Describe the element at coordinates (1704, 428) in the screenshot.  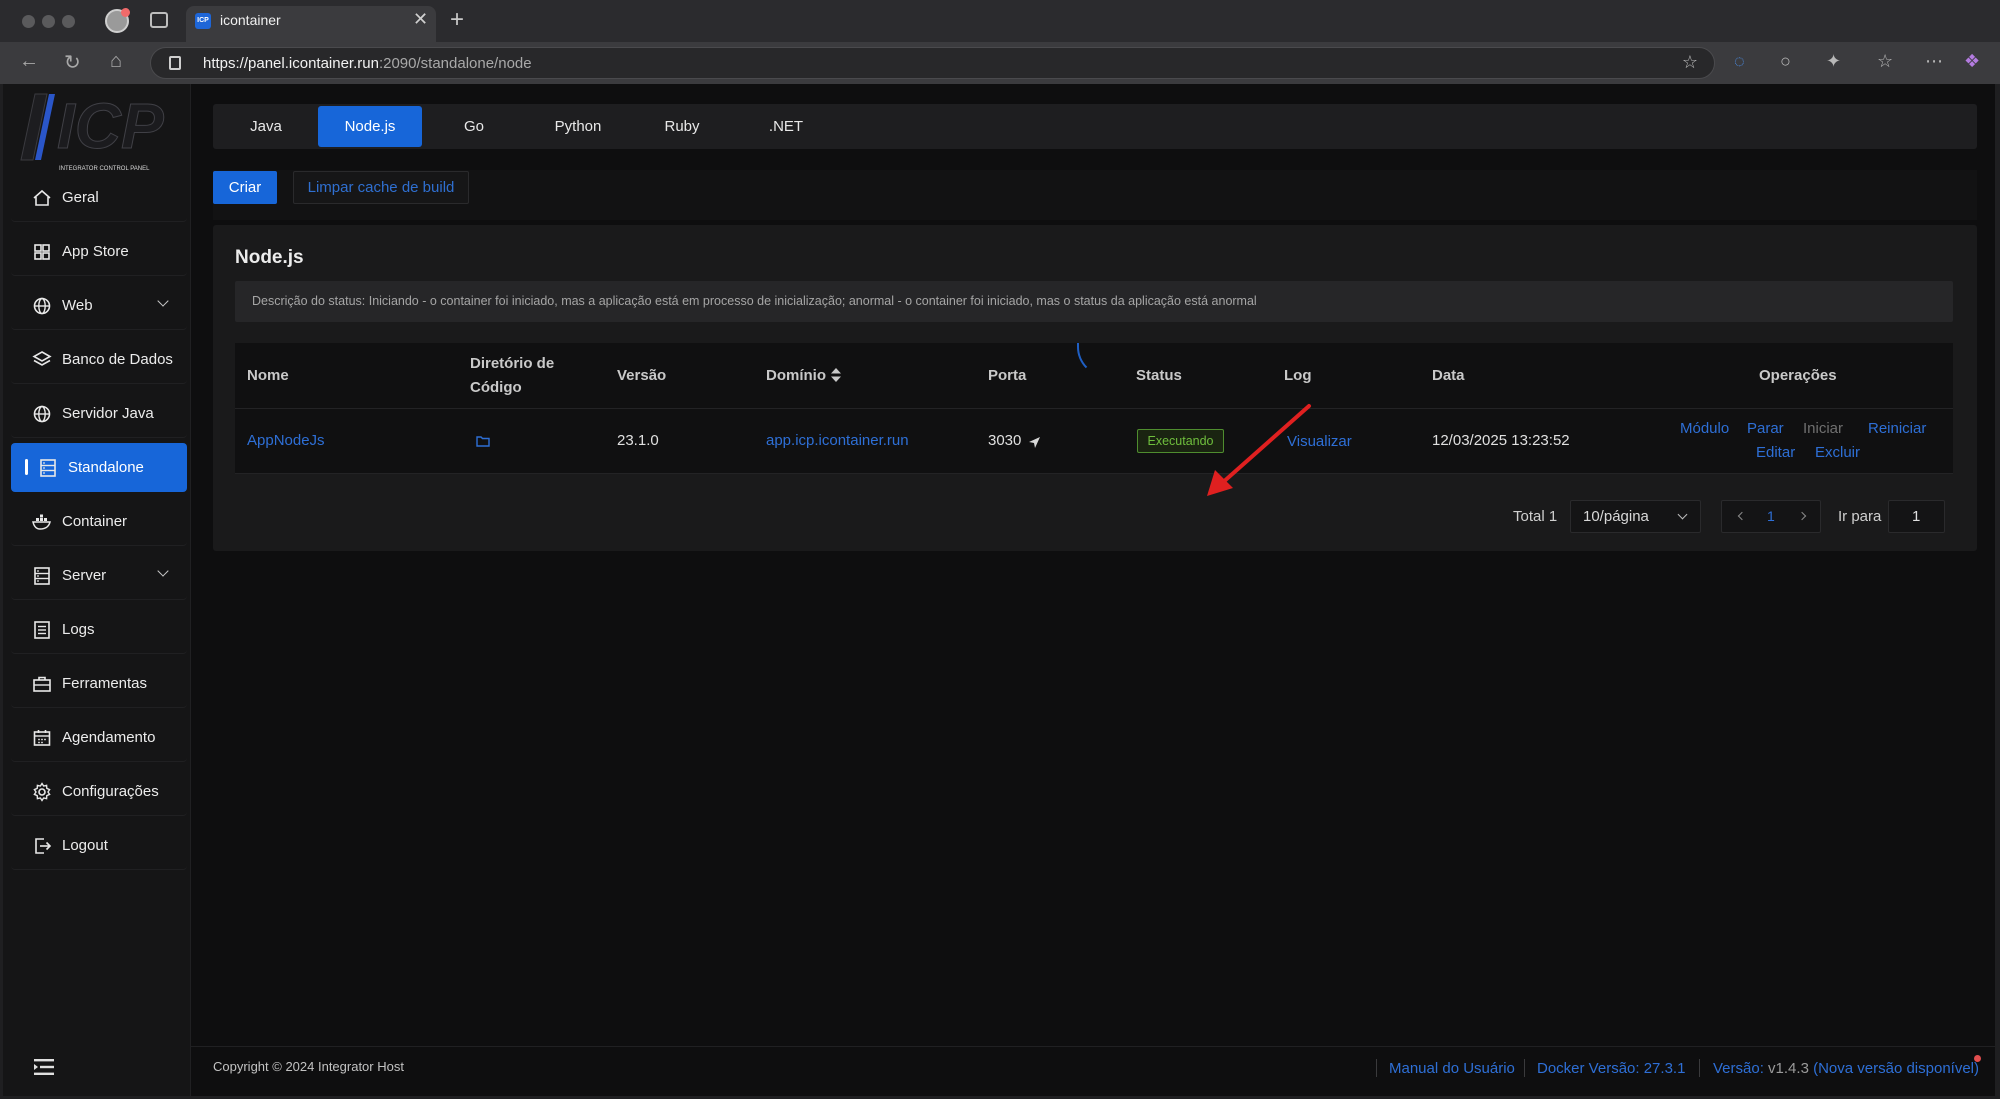
I see `module-link: Módulo` at that location.